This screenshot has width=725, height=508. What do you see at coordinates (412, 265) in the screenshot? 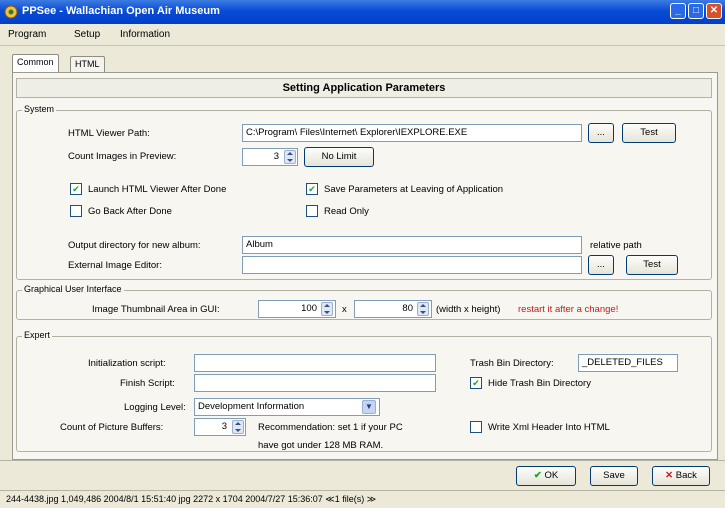
I see `ext-editor-input` at bounding box center [412, 265].